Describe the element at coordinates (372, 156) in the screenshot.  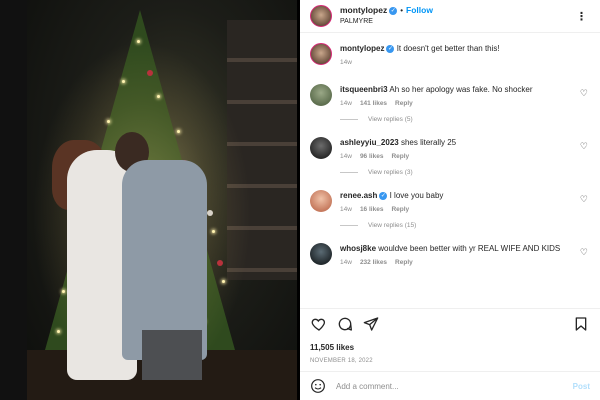
I see `comment-likes: 96 likes` at that location.